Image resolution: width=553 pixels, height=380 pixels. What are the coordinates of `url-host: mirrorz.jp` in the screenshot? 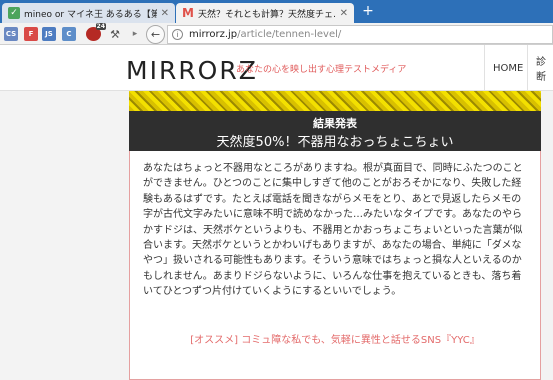 It's located at (213, 34).